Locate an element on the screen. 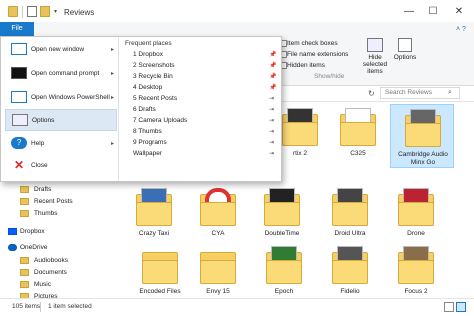  menu-item-label: Options is located at coordinates (43, 120).